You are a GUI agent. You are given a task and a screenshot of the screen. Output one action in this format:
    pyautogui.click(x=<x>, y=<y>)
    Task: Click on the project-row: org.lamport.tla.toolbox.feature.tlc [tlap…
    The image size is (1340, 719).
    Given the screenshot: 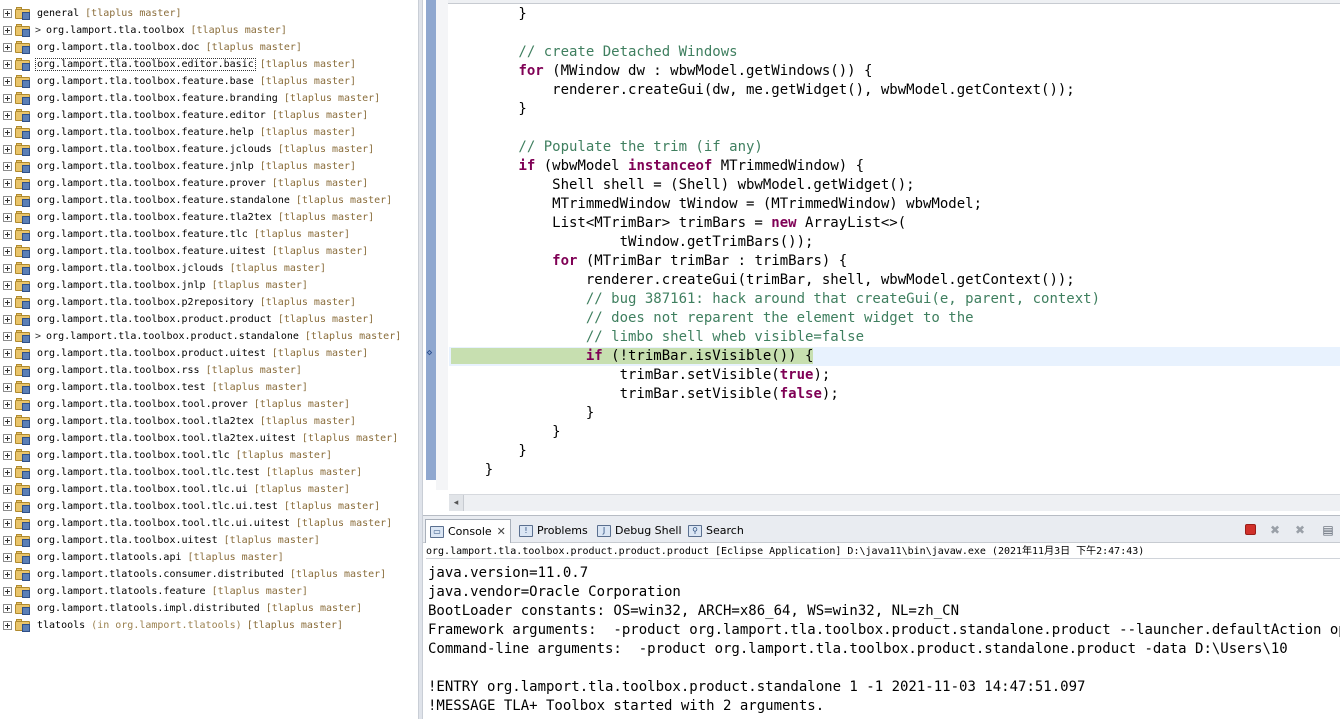 What is the action you would take?
    pyautogui.click(x=209, y=234)
    